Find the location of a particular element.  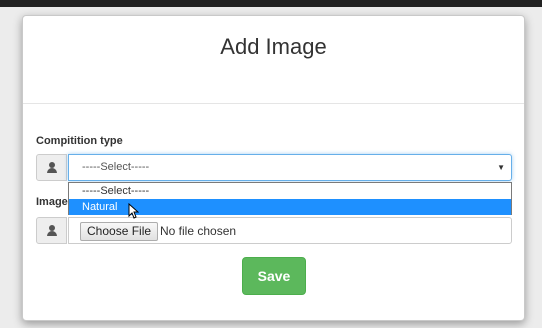

selected-value: -----Select----- is located at coordinates (116, 167).